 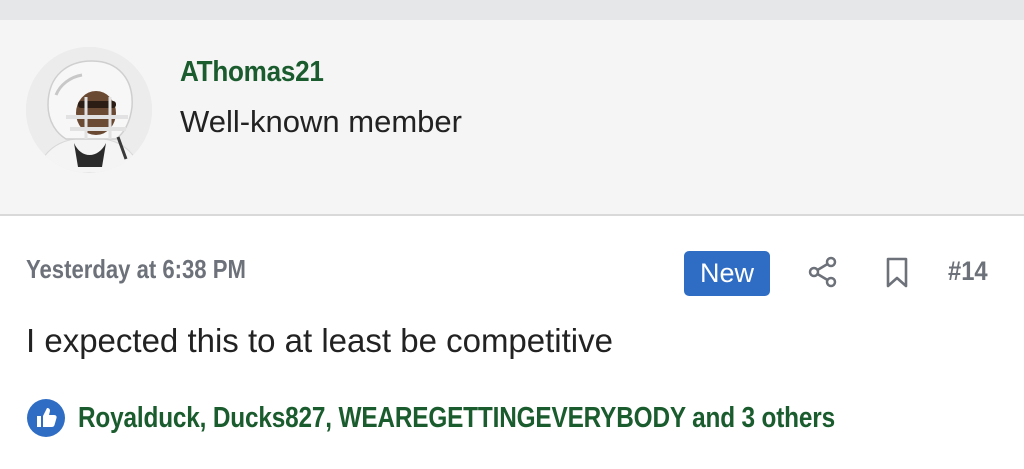 I want to click on post-number-link: #14, so click(x=968, y=271).